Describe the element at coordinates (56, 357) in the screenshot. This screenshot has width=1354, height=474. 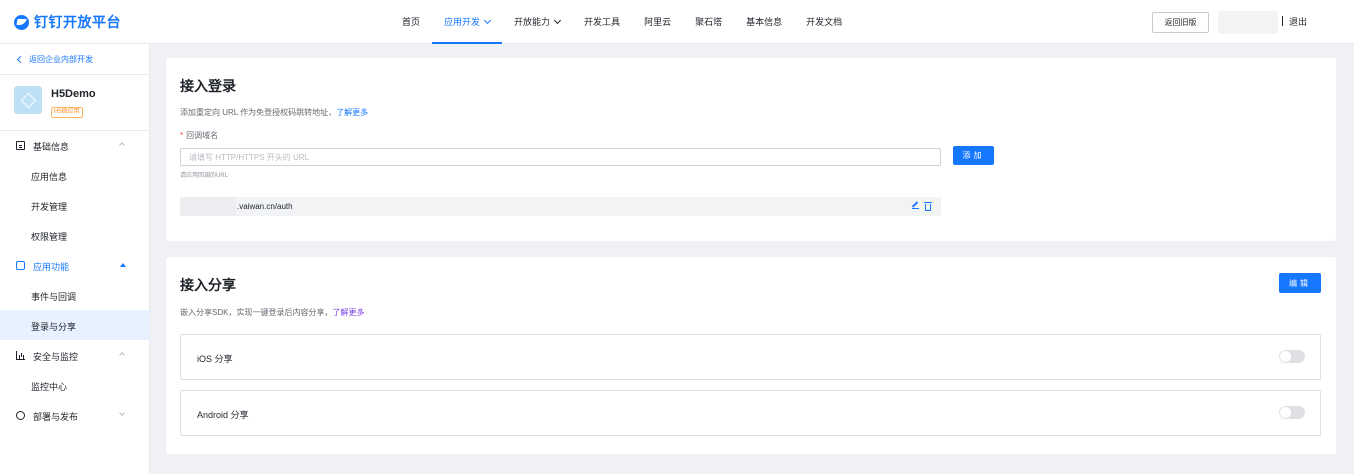
I see `group-label: 安全与监控` at that location.